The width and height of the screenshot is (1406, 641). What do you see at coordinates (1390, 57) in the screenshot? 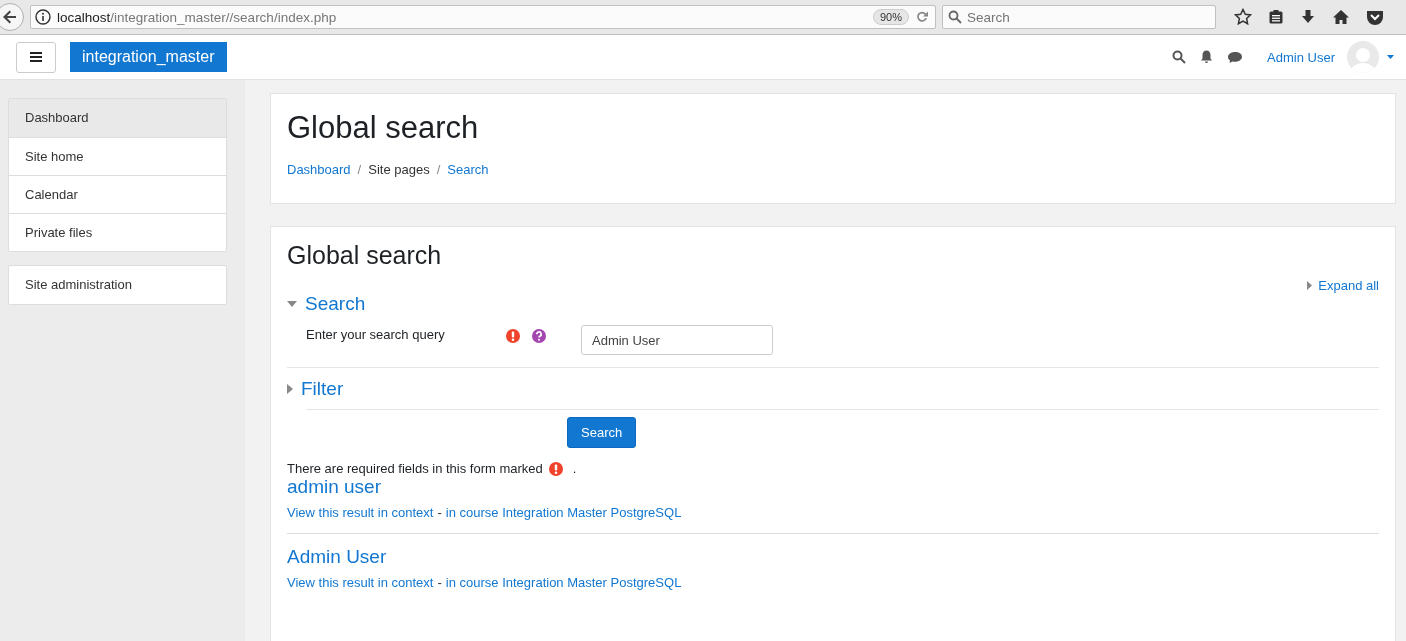
I see `dropdown-caret-icon` at bounding box center [1390, 57].